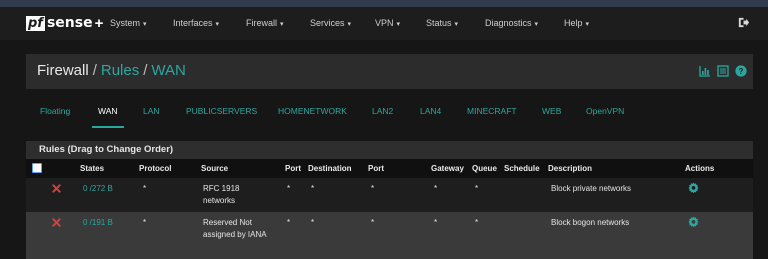  What do you see at coordinates (63, 70) in the screenshot?
I see `breadcrumb-firewall: Firewall` at bounding box center [63, 70].